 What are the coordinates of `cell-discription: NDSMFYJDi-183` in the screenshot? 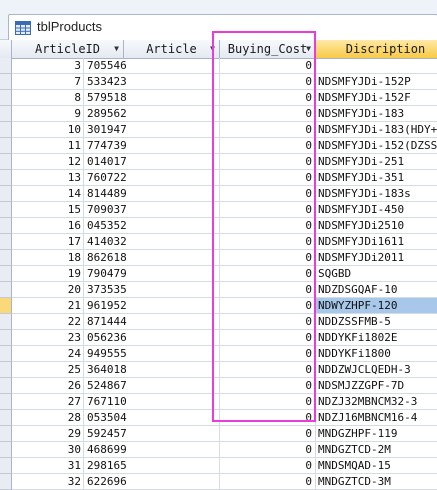 It's located at (376, 114).